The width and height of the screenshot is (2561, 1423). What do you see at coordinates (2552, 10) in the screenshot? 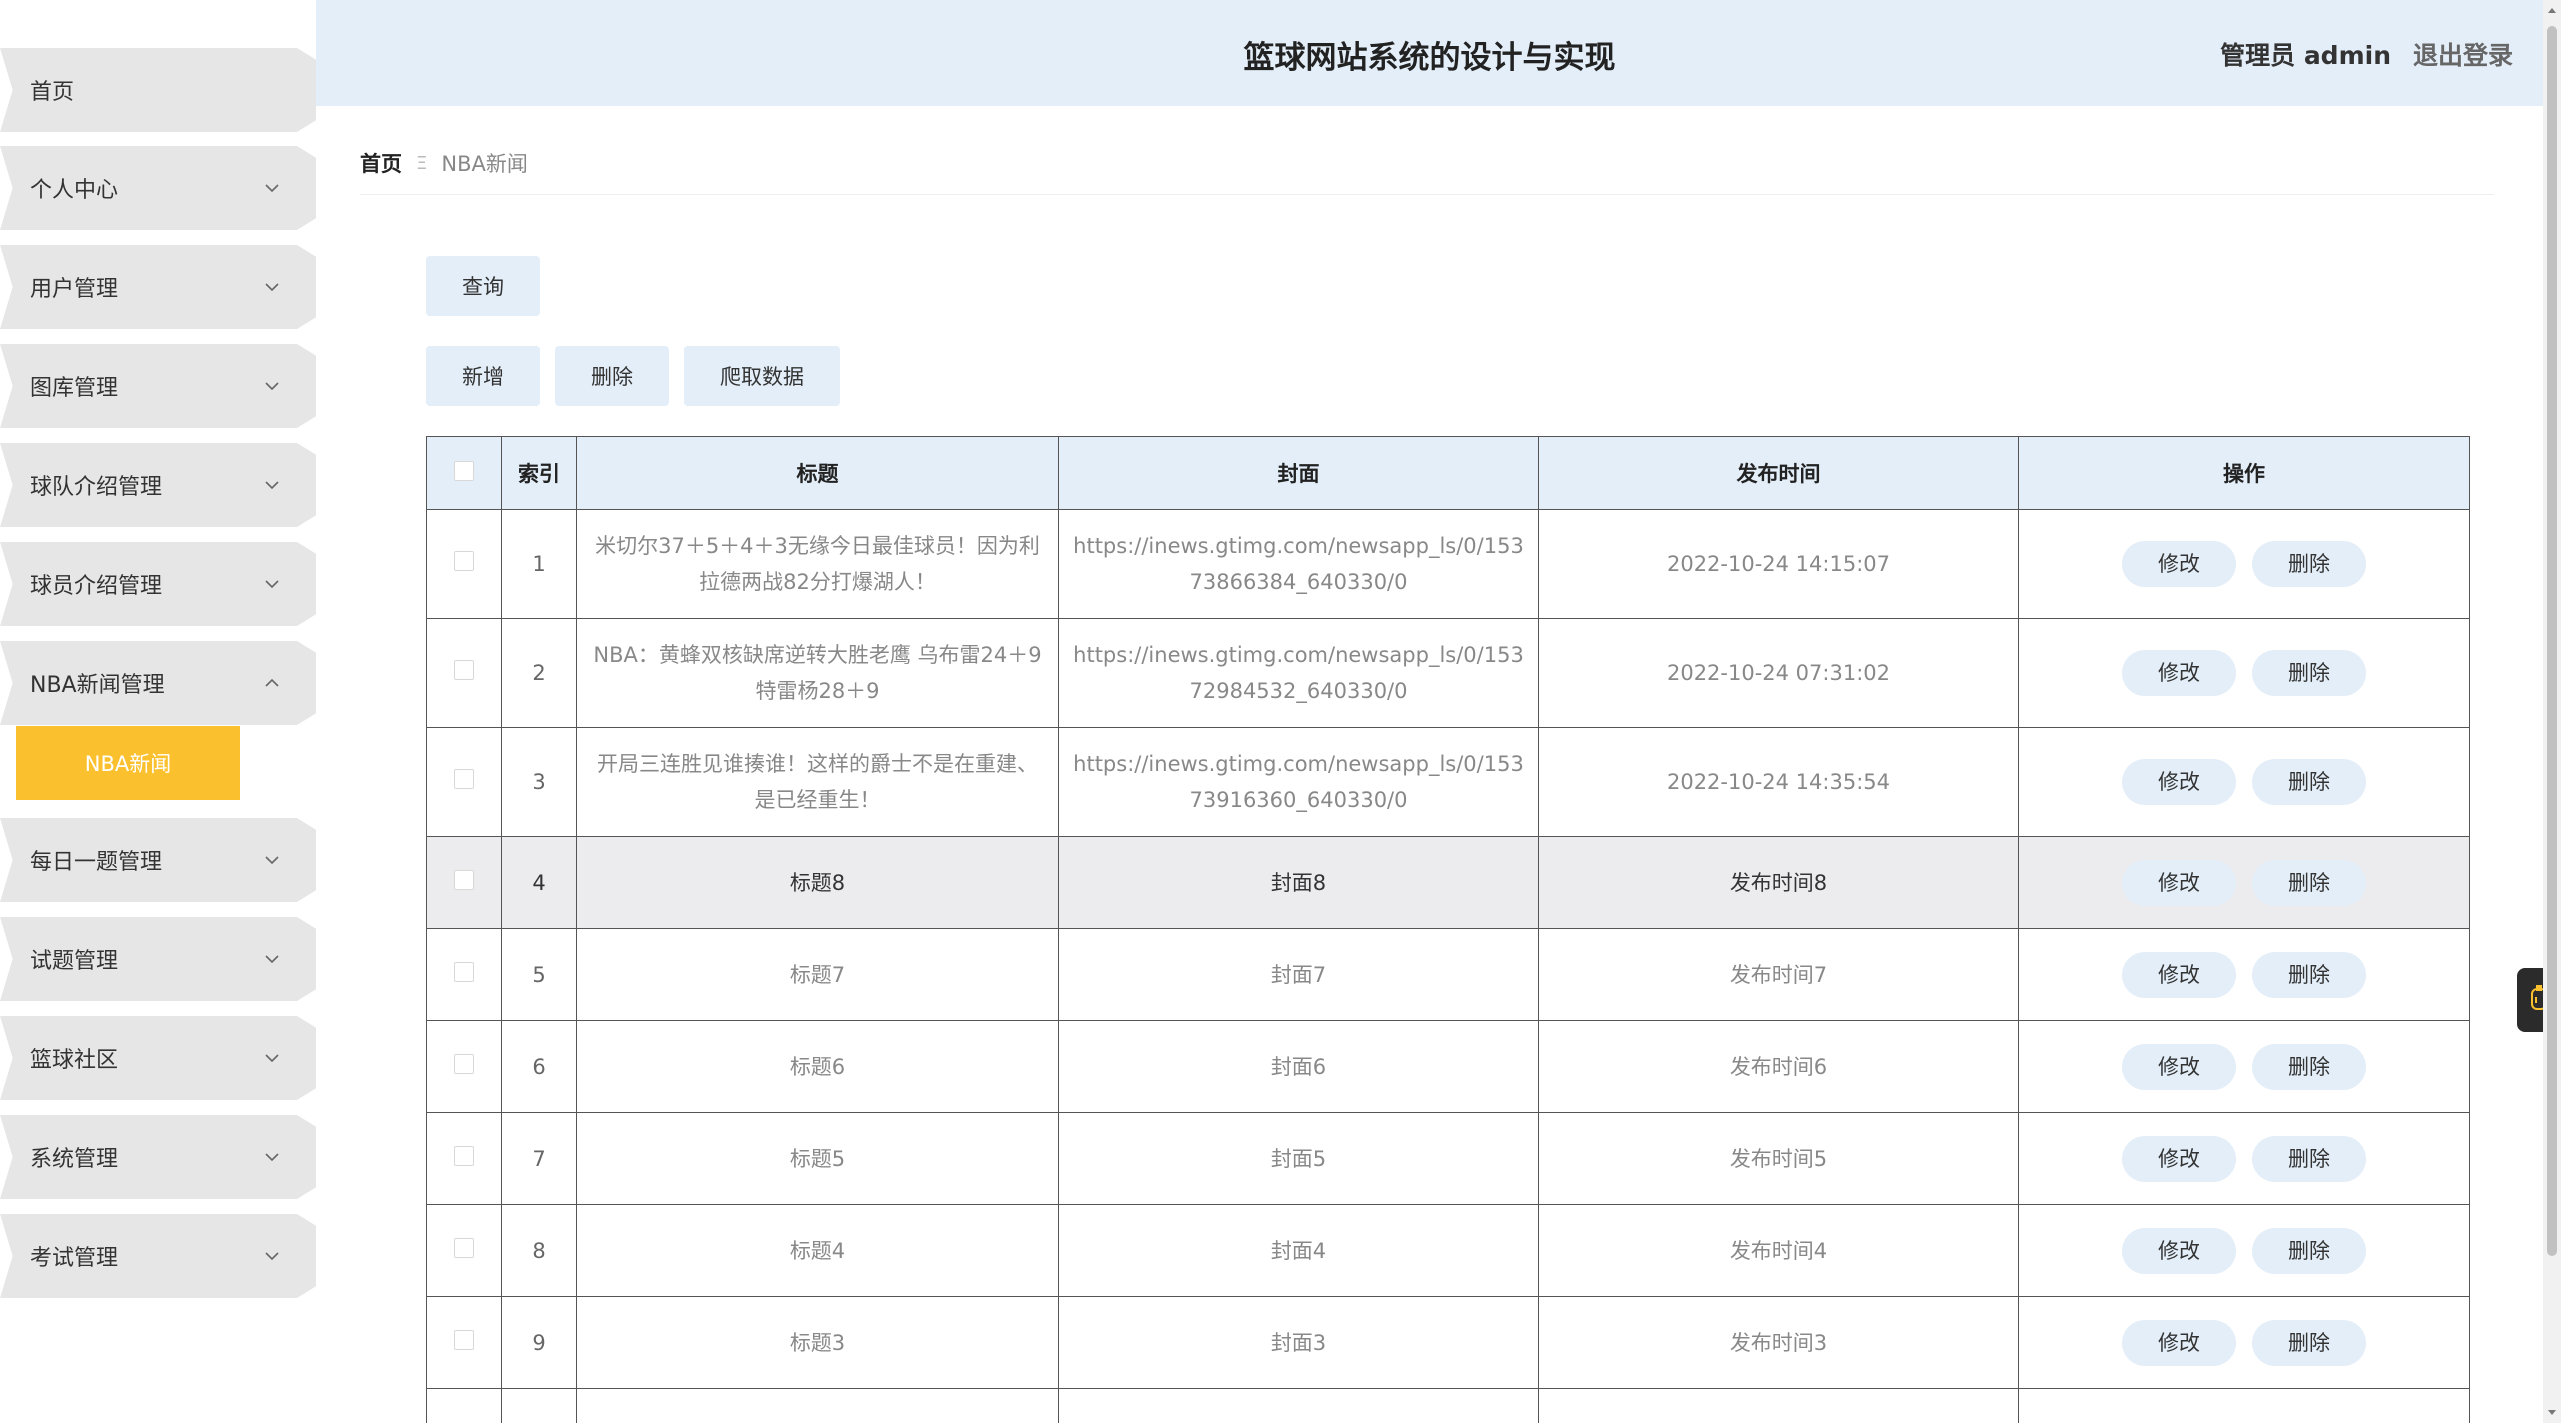
I see `scroll-up-icon` at bounding box center [2552, 10].